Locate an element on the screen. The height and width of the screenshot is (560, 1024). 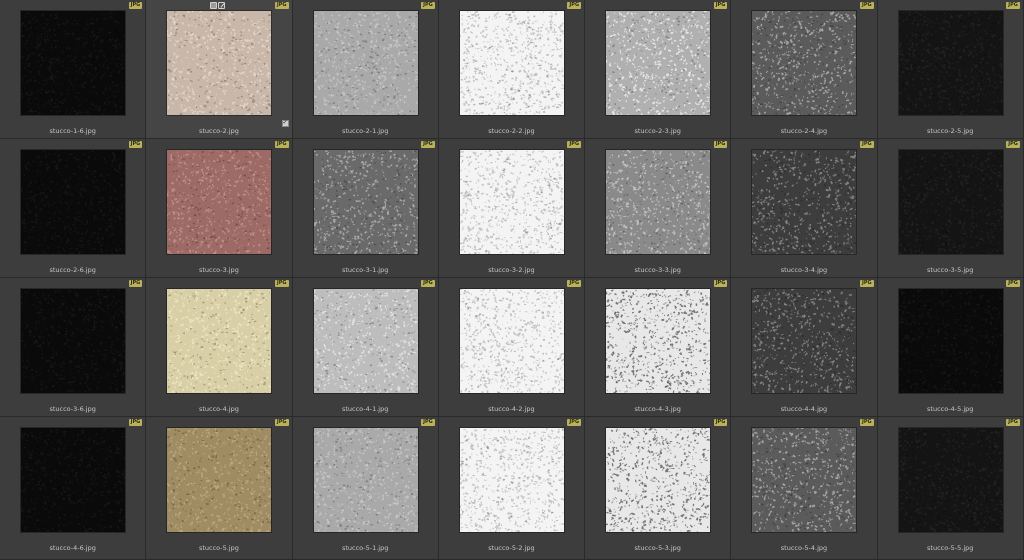
selection-checkbox: ✓ is located at coordinates (285, 123).